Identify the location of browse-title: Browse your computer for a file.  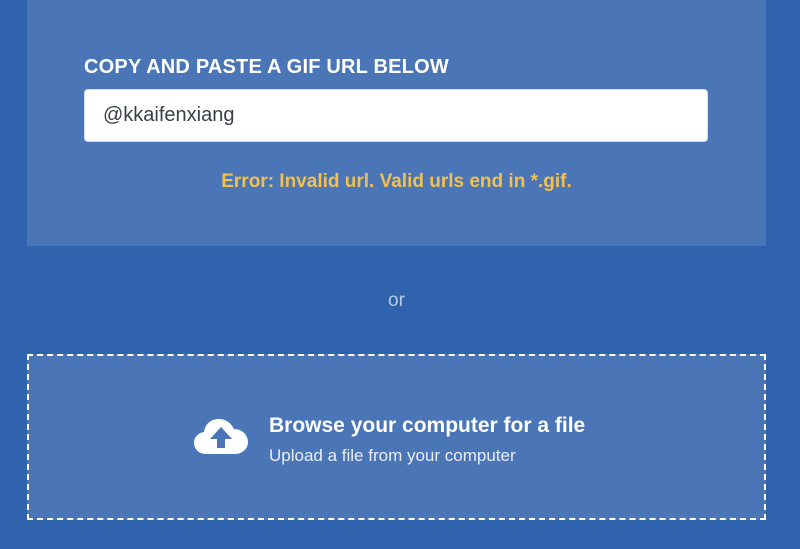
(427, 425).